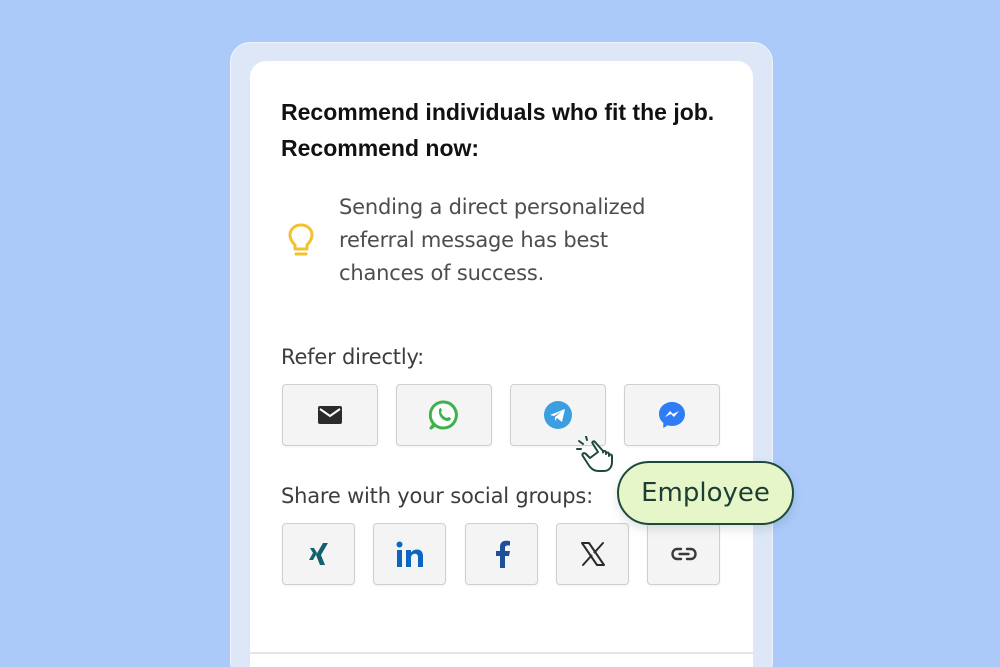 This screenshot has height=667, width=1000. I want to click on linkedin-icon, so click(410, 554).